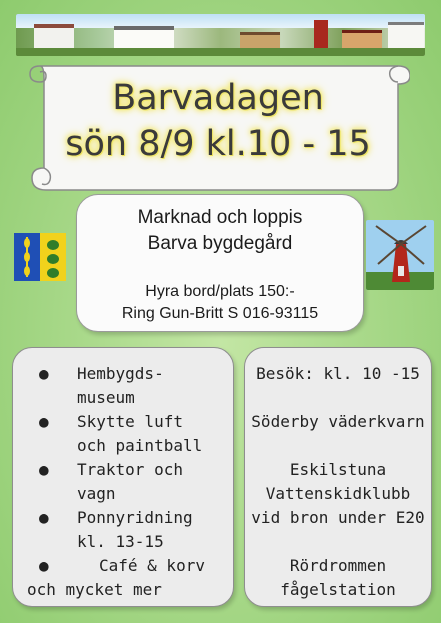  Describe the element at coordinates (54, 37) in the screenshot. I see `banner-house-image` at that location.